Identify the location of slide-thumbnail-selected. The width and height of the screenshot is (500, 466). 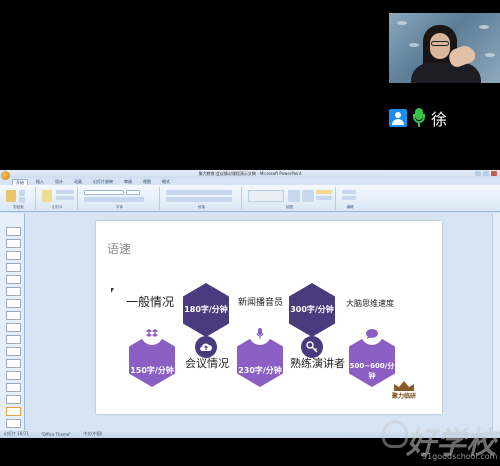
(13, 411).